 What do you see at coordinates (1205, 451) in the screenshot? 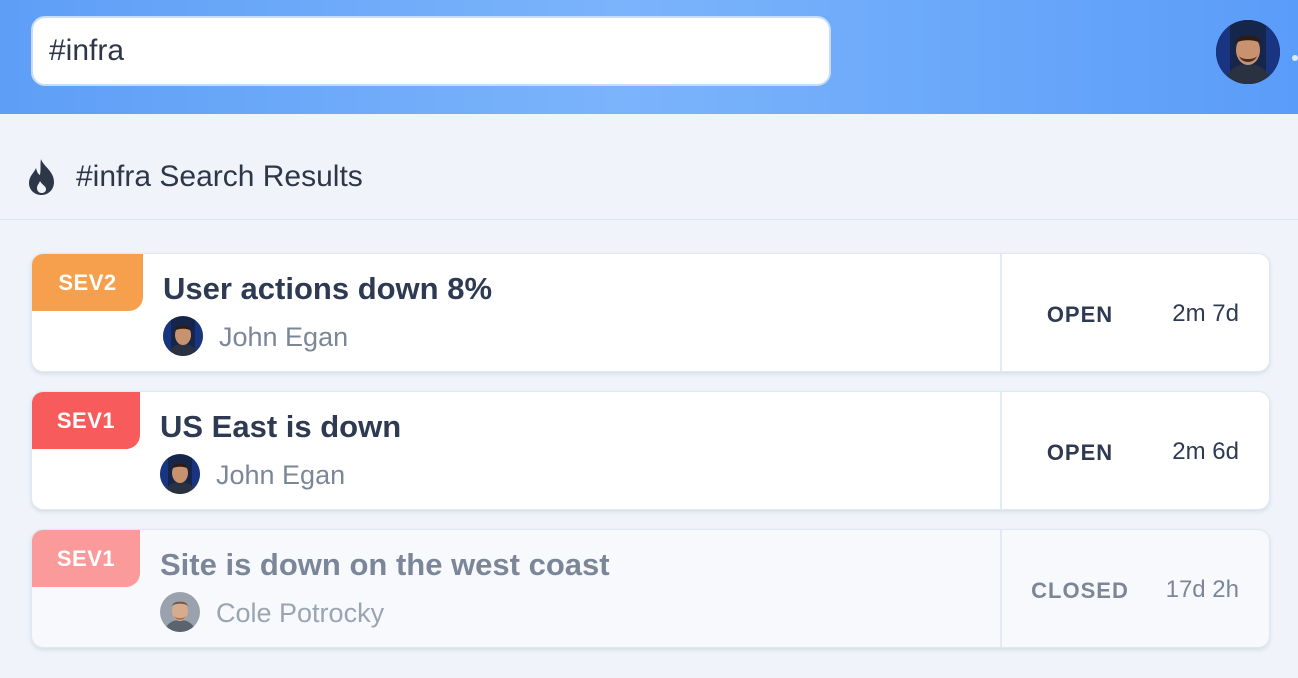
I see `incident-age: 2m 6d` at bounding box center [1205, 451].